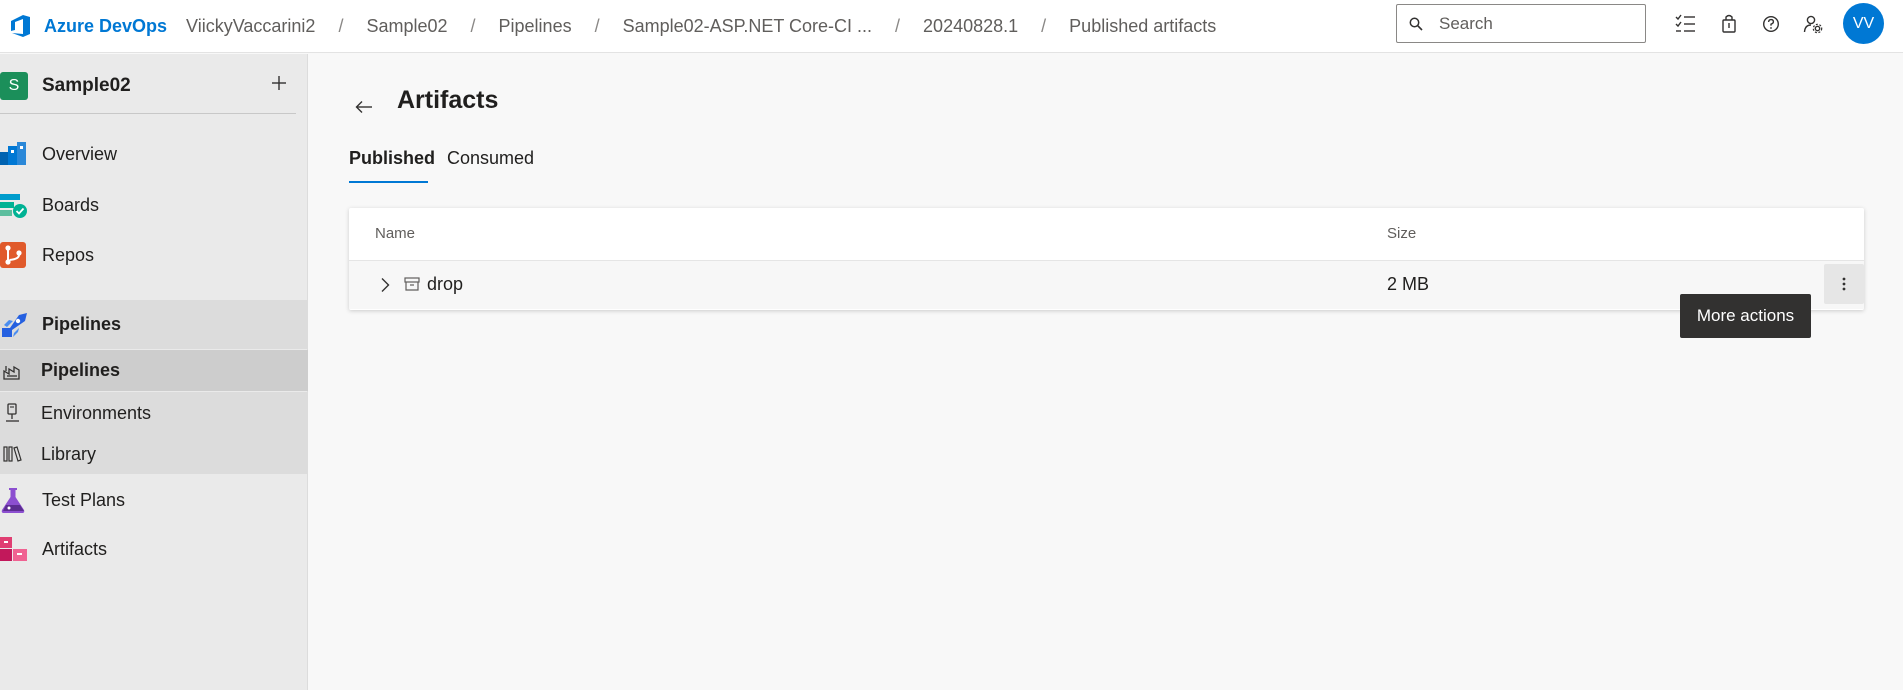  I want to click on repos-icon, so click(14, 255).